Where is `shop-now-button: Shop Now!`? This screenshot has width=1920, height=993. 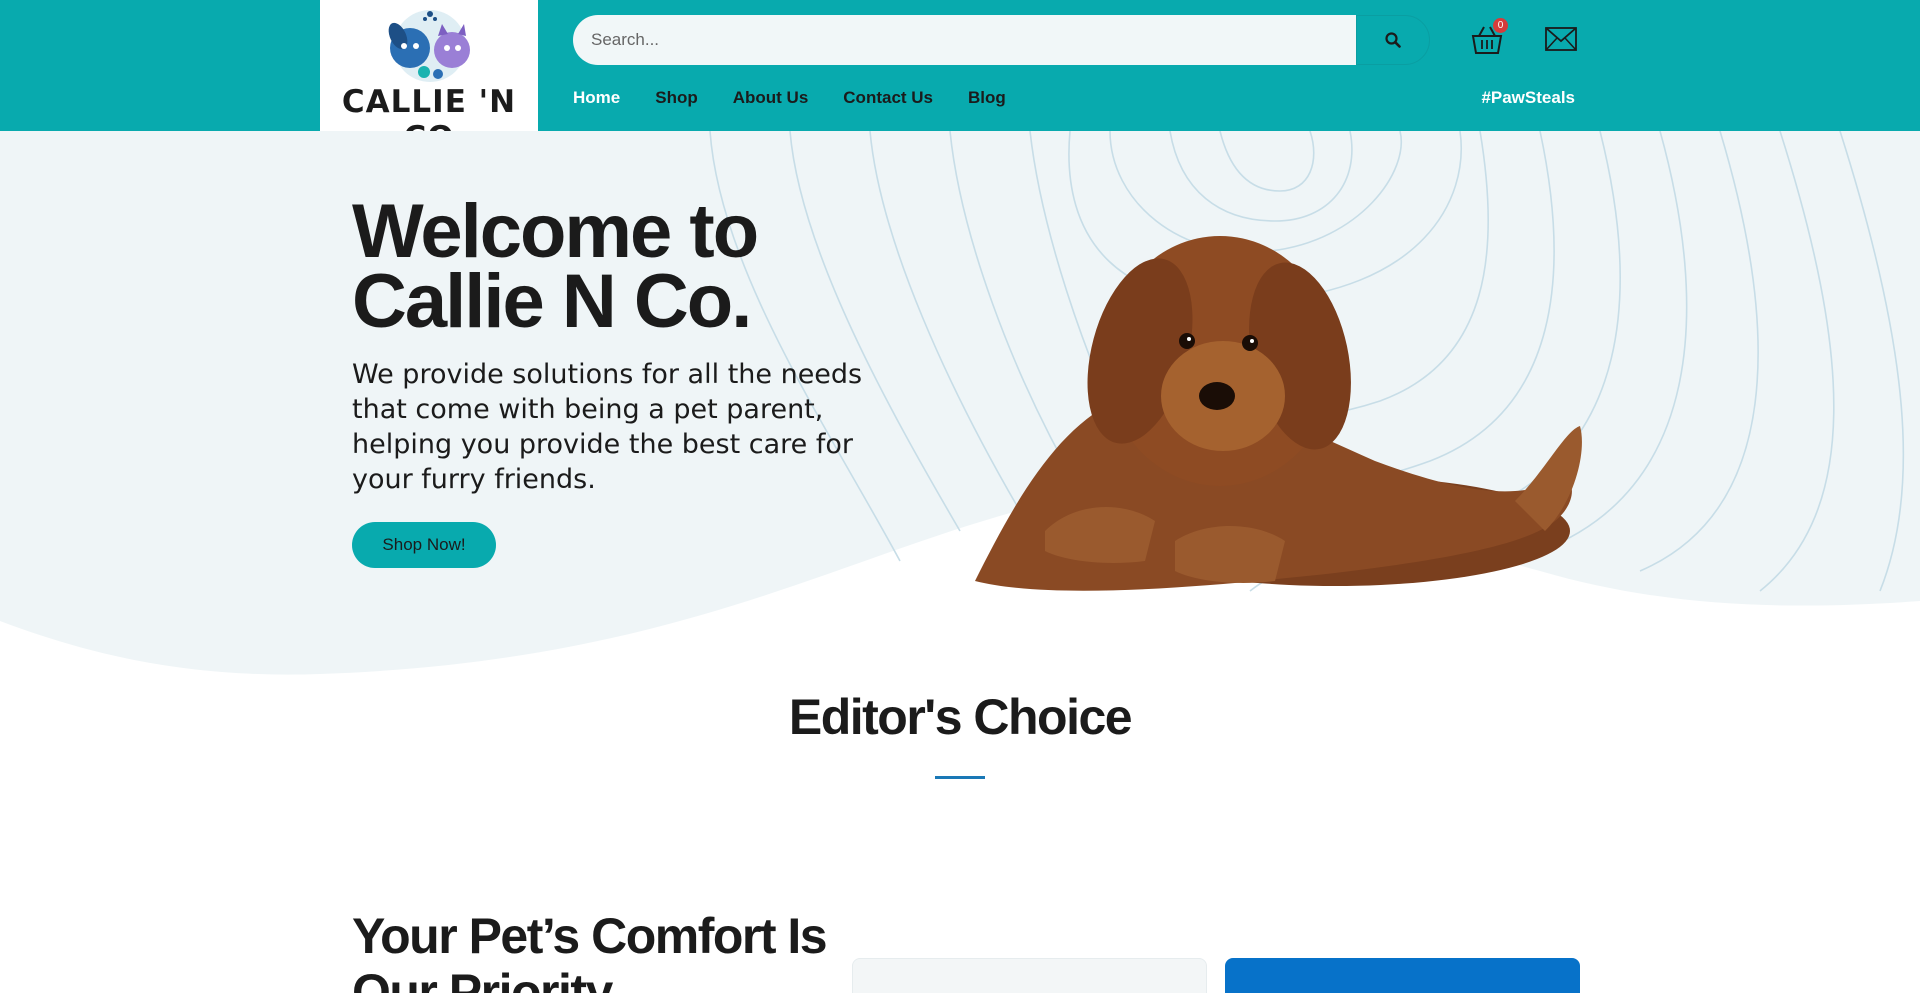
shop-now-button: Shop Now! is located at coordinates (424, 545).